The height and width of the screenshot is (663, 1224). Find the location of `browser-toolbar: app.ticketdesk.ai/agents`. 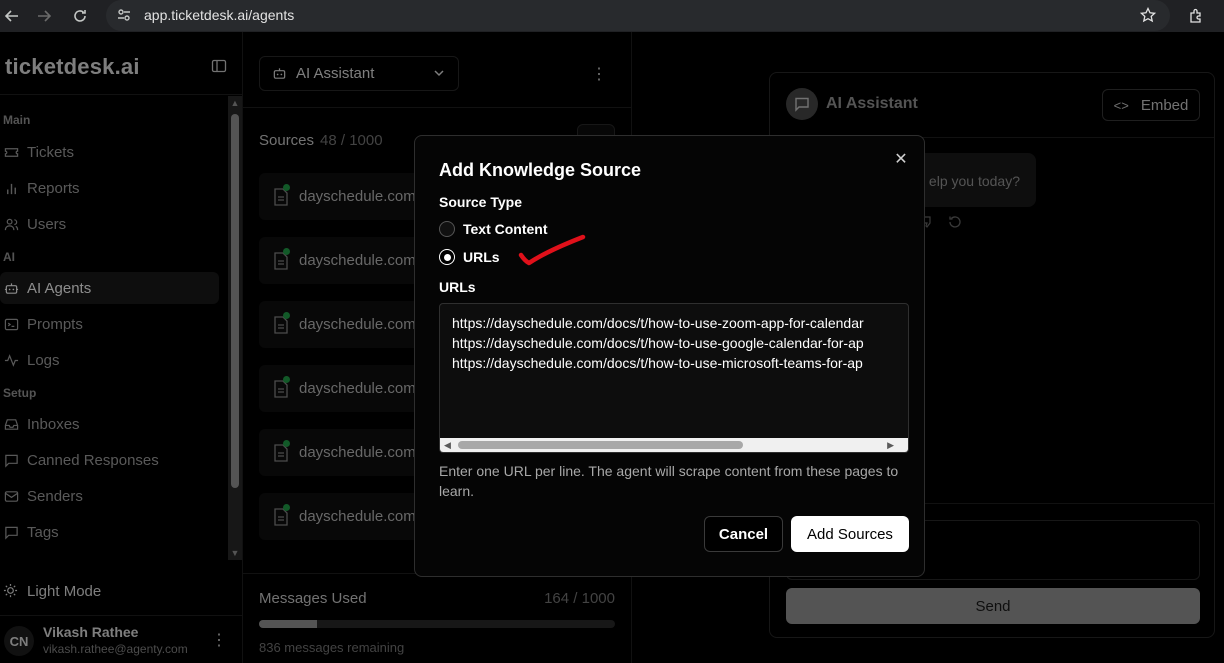

browser-toolbar: app.ticketdesk.ai/agents is located at coordinates (612, 16).